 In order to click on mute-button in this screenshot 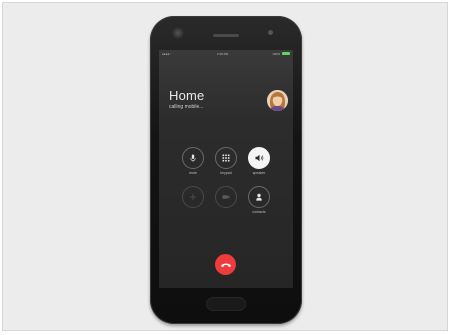, I will do `click(193, 158)`.